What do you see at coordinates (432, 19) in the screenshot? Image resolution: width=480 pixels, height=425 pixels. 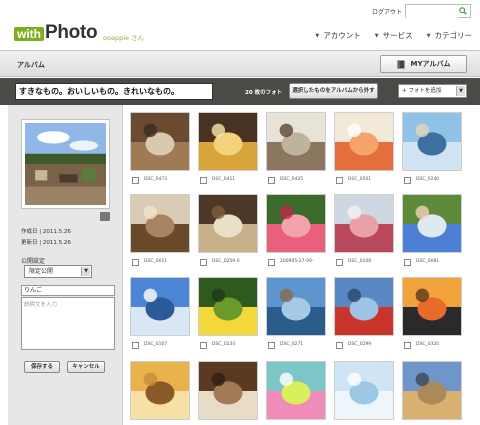 I see `search-input` at bounding box center [432, 19].